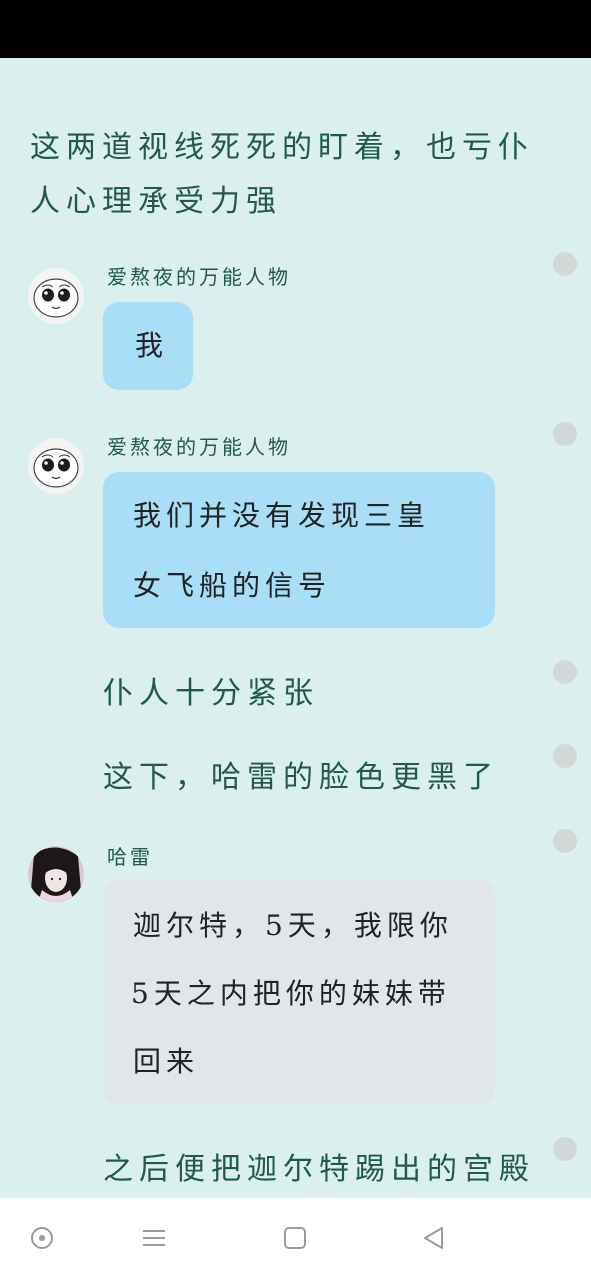 This screenshot has width=591, height=1280. What do you see at coordinates (291, 993) in the screenshot?
I see `message-text: 5天之内把你的妹妹带` at bounding box center [291, 993].